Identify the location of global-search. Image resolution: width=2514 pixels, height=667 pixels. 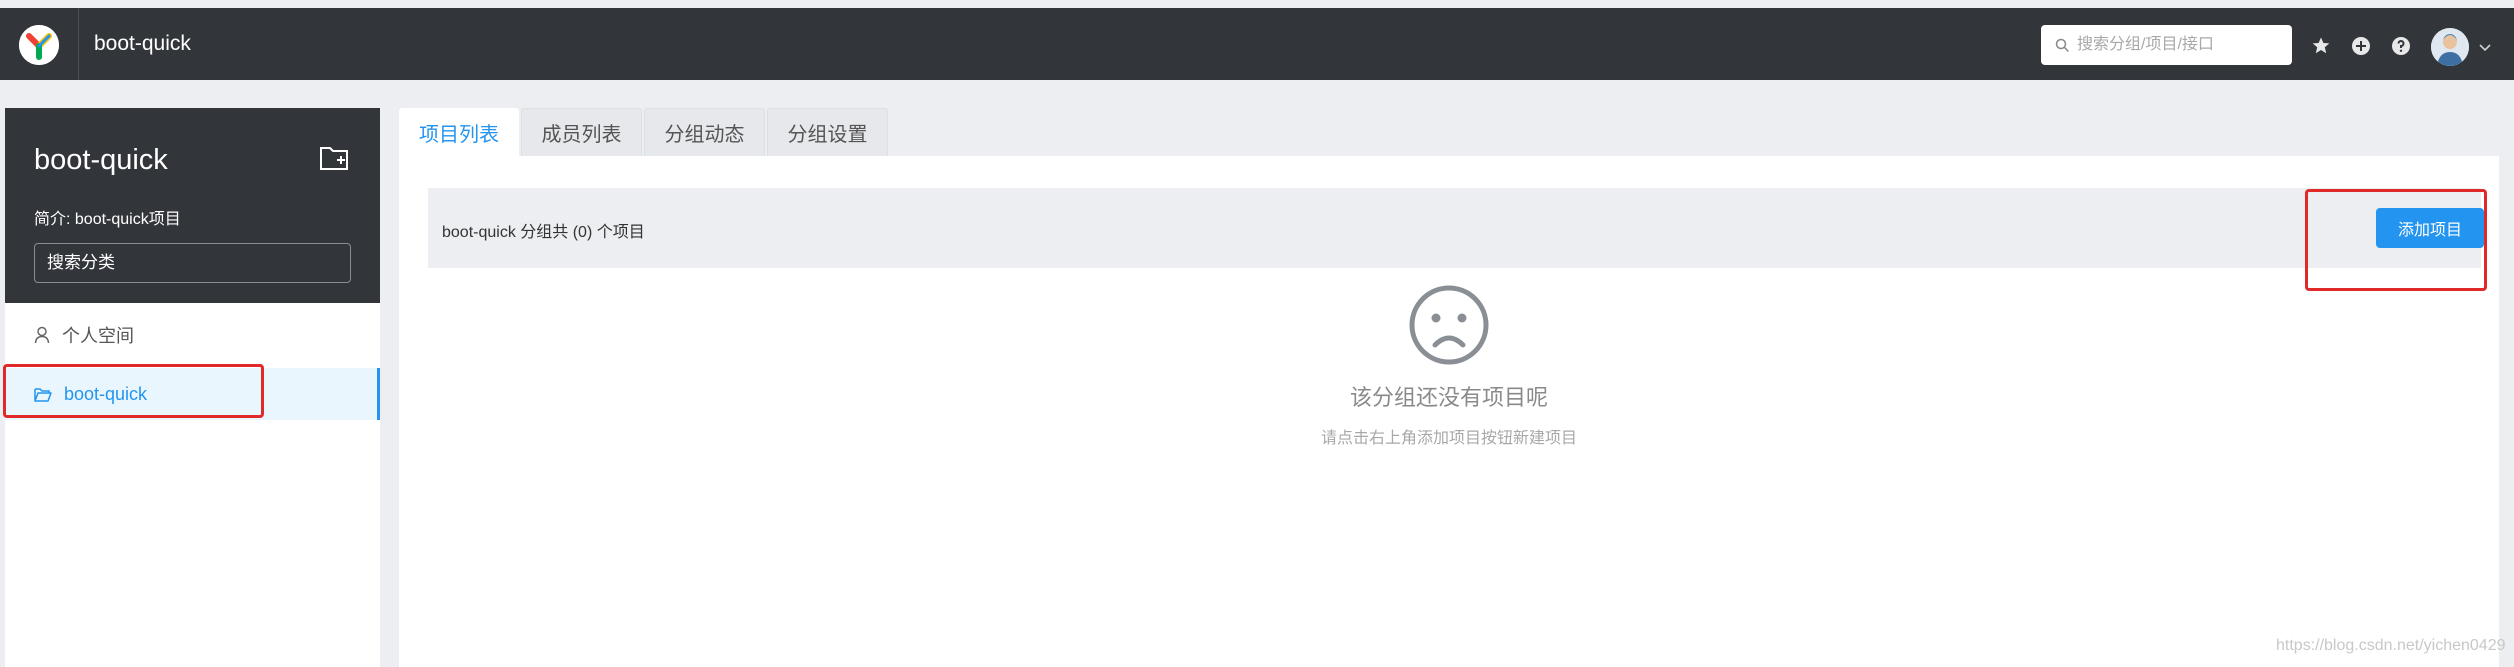
(2166, 45).